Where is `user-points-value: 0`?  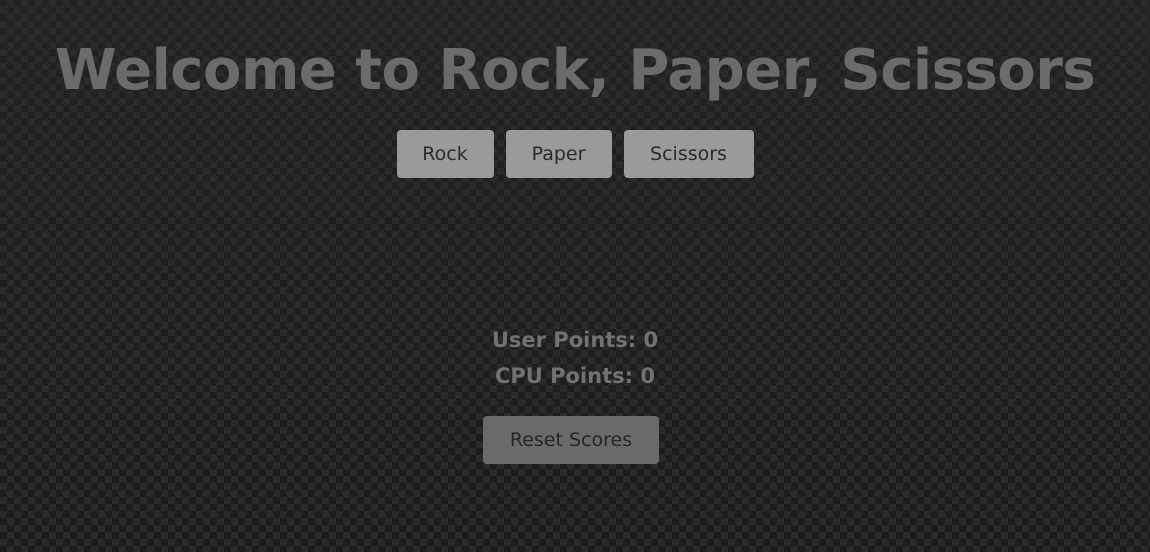
user-points-value: 0 is located at coordinates (651, 340).